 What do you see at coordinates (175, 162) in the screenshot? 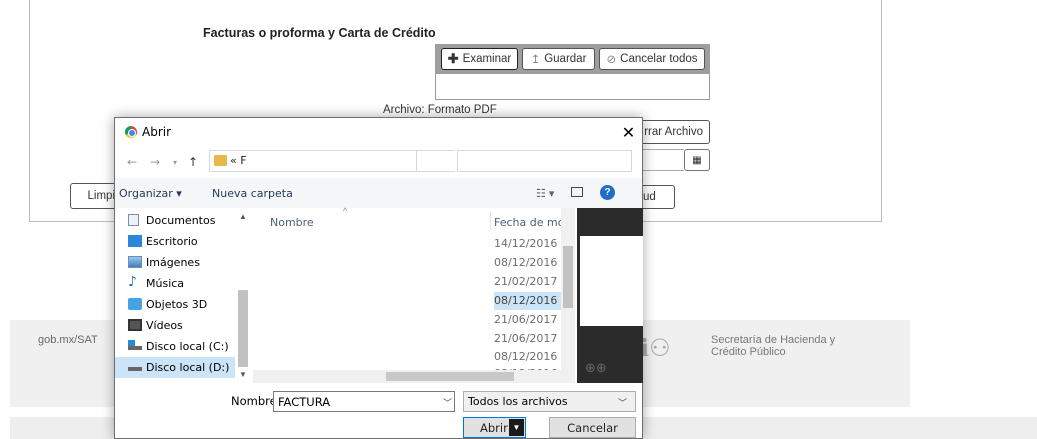
I see `recent-dropdown-icon: ▾` at bounding box center [175, 162].